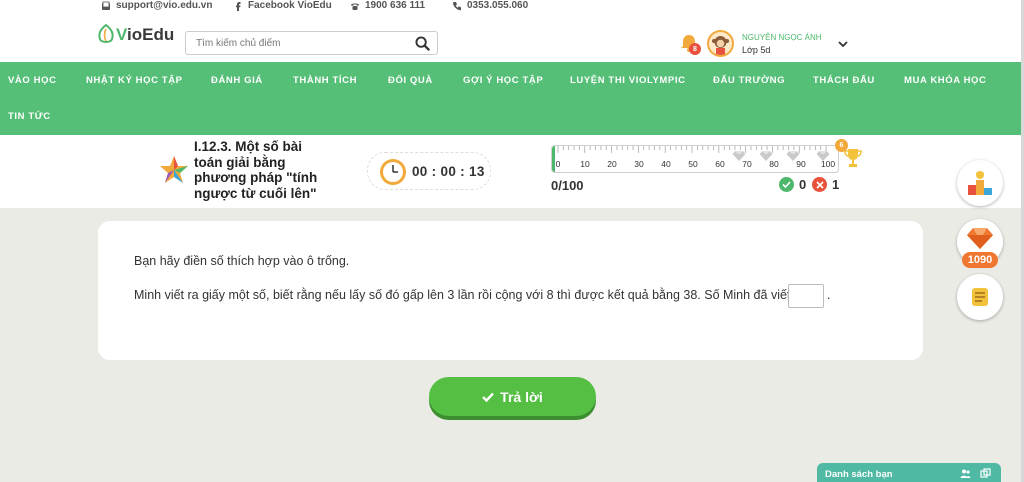 Image resolution: width=1024 pixels, height=482 pixels. What do you see at coordinates (32, 80) in the screenshot?
I see `nav-item-vao-hoc: VÀO HỌC` at bounding box center [32, 80].